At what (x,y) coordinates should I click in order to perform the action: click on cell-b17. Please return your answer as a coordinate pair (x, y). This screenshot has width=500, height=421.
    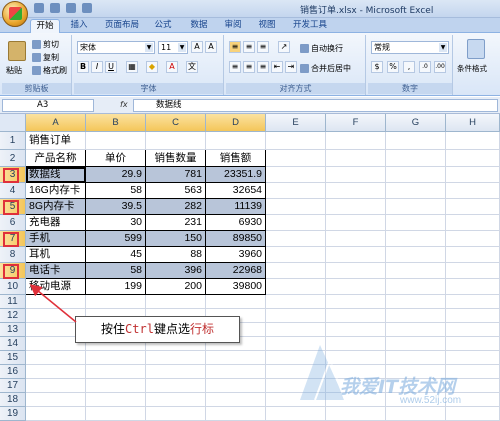
    Looking at the image, I should click on (116, 386).